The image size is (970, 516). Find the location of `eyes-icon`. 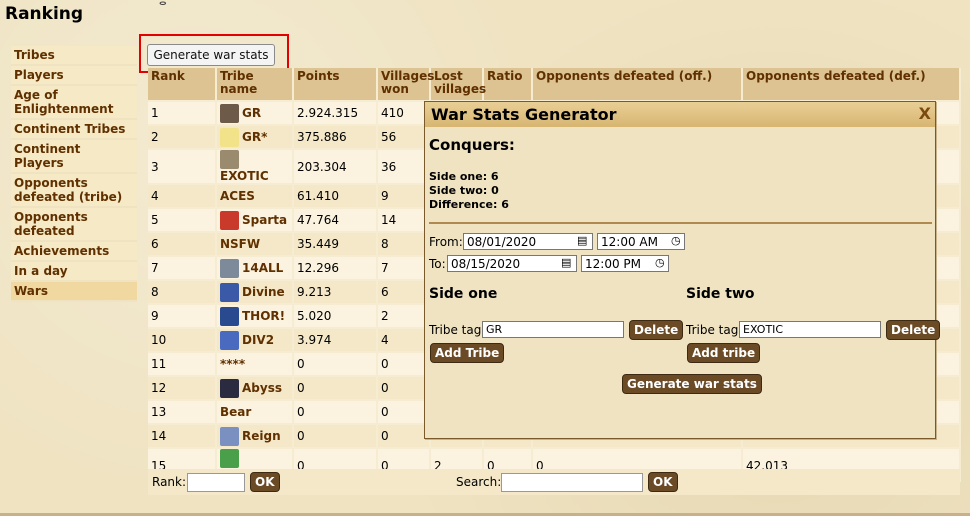

eyes-icon is located at coordinates (229, 137).